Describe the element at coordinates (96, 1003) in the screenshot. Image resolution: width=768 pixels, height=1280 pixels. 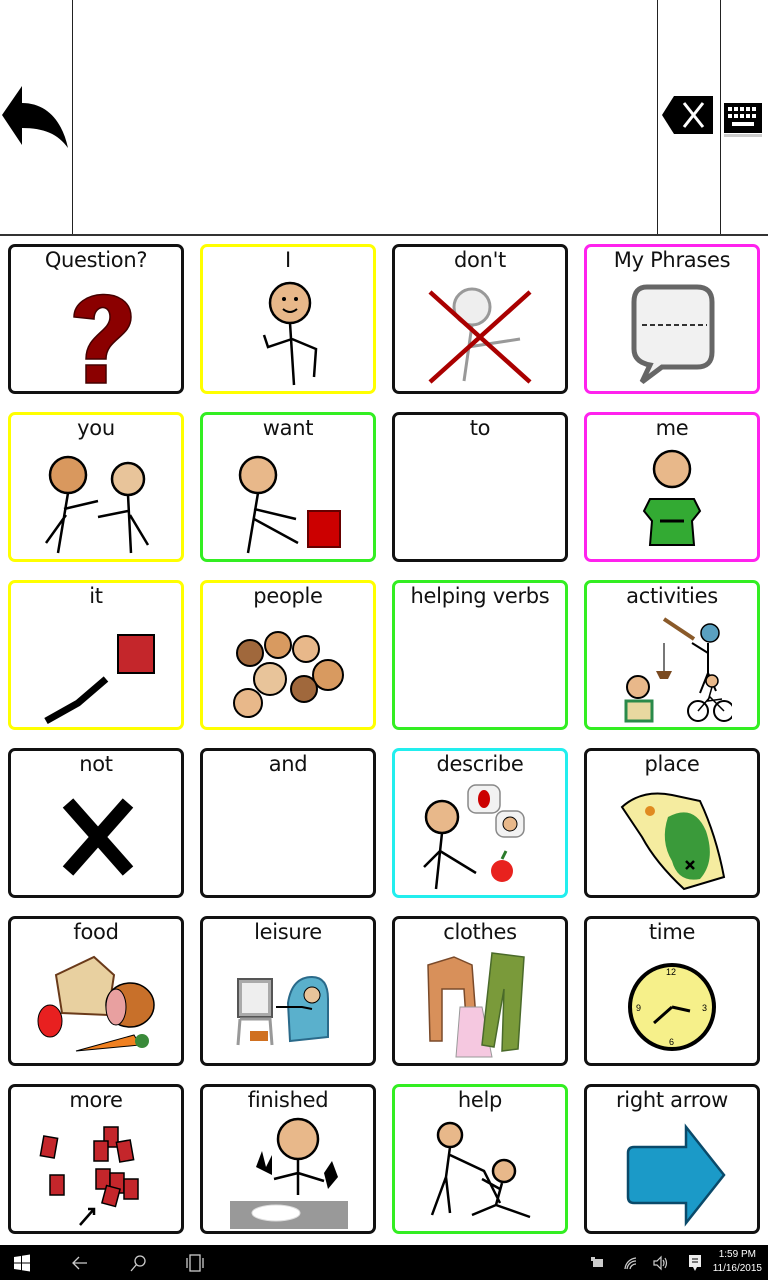
I see `food-icon` at that location.